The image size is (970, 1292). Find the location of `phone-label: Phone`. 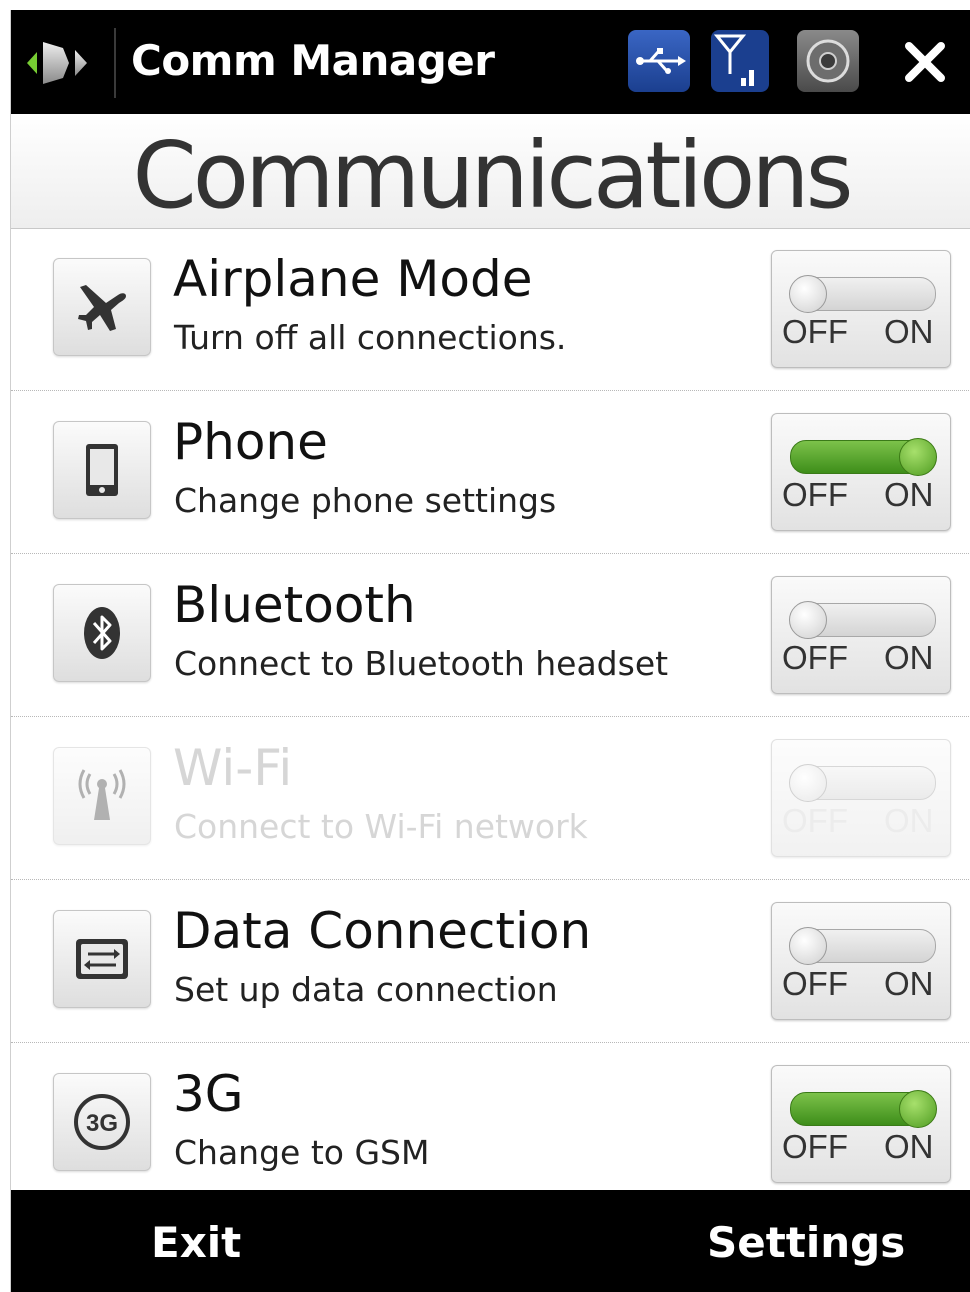

phone-label: Phone is located at coordinates (250, 442).